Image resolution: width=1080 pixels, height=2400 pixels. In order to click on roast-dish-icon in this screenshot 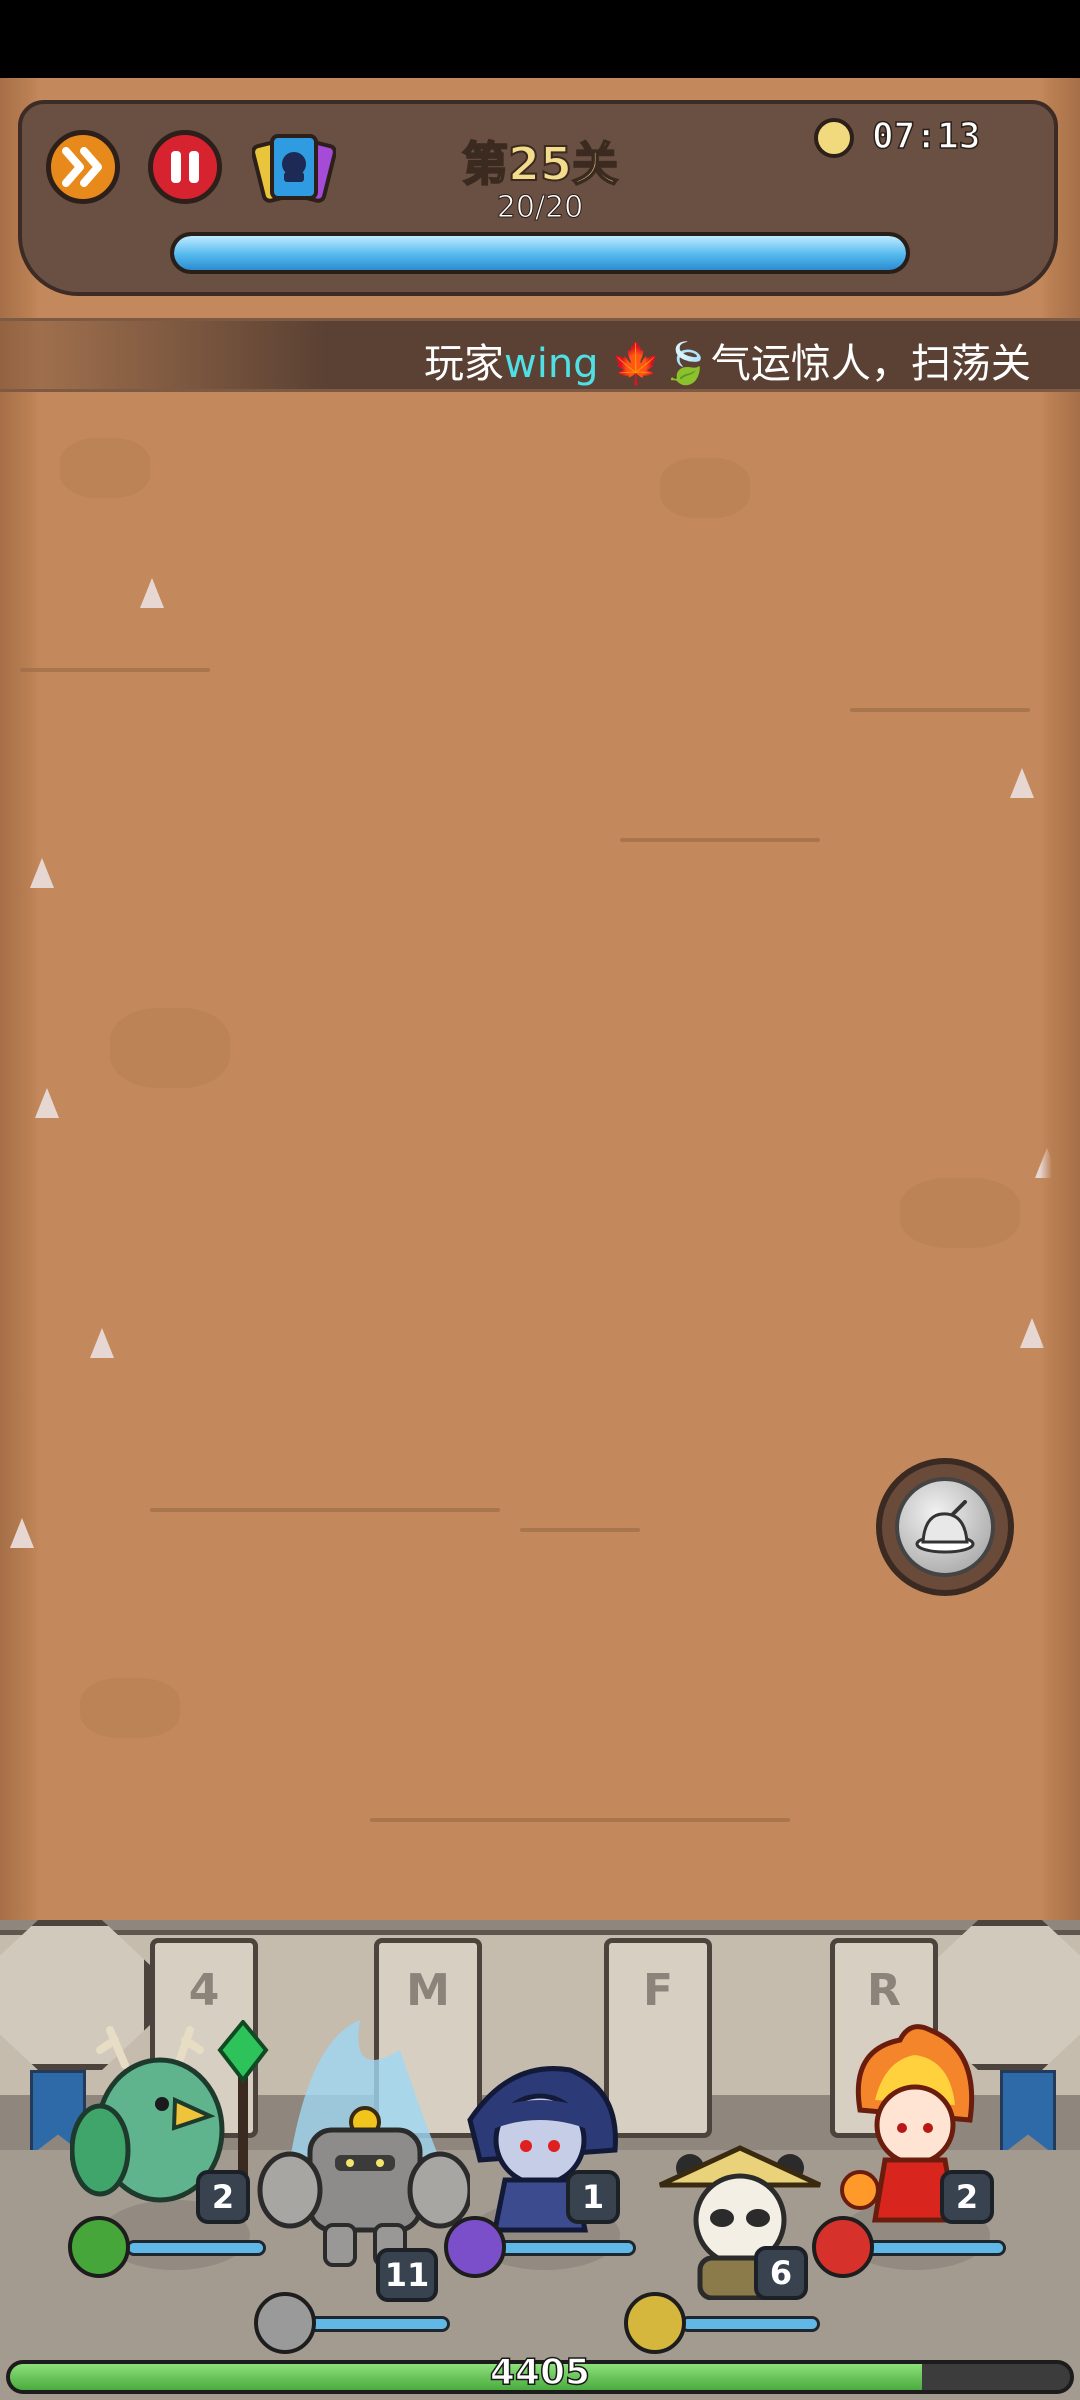, I will do `click(945, 1527)`.